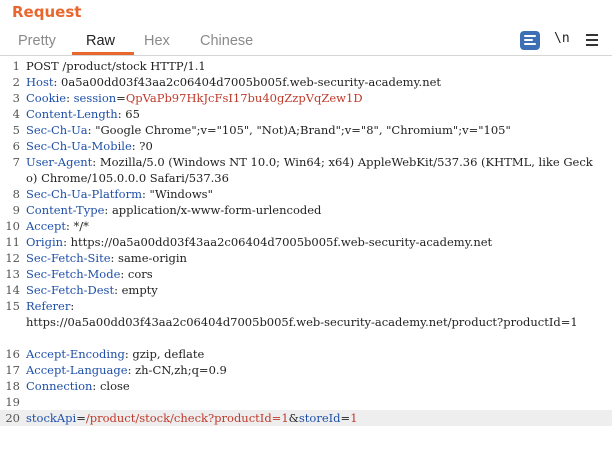 This screenshot has height=474, width=612. Describe the element at coordinates (168, 354) in the screenshot. I see `header-value: gzip, deflate` at that location.